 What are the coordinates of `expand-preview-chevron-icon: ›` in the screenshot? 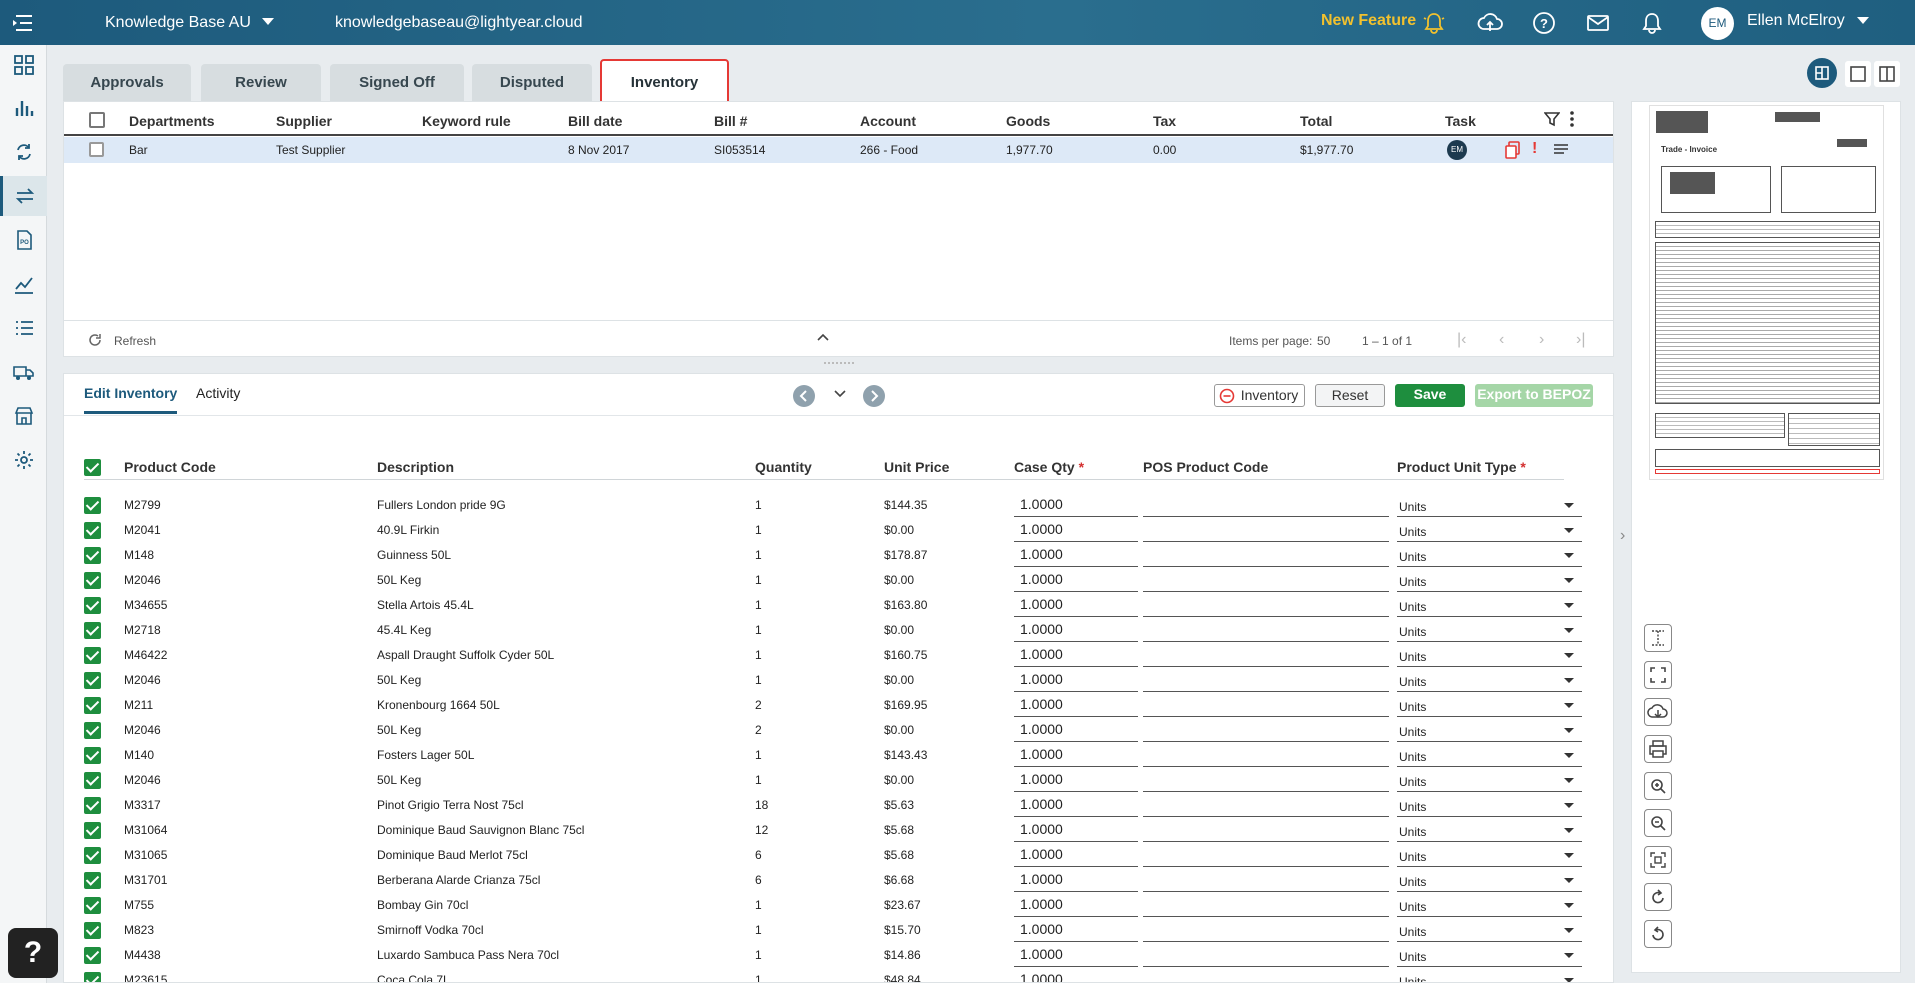 It's located at (1622, 536).